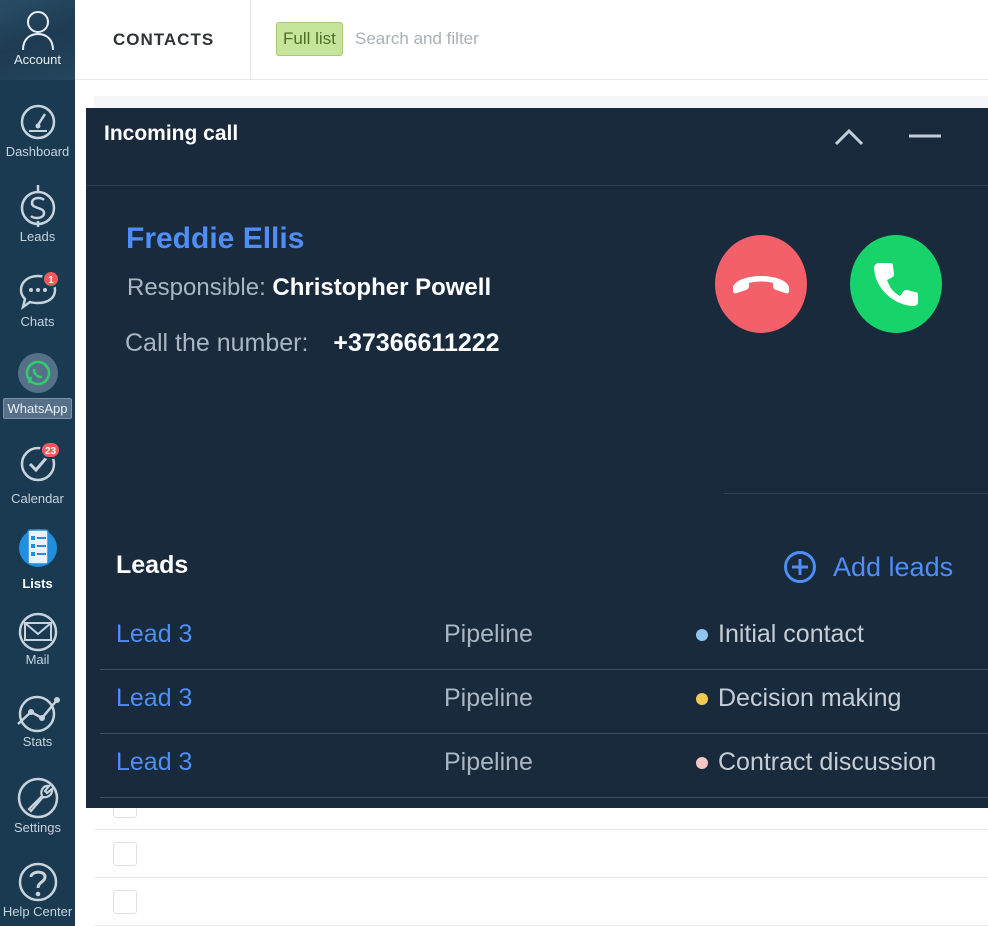 This screenshot has width=988, height=926. I want to click on user-icon, so click(37, 31).